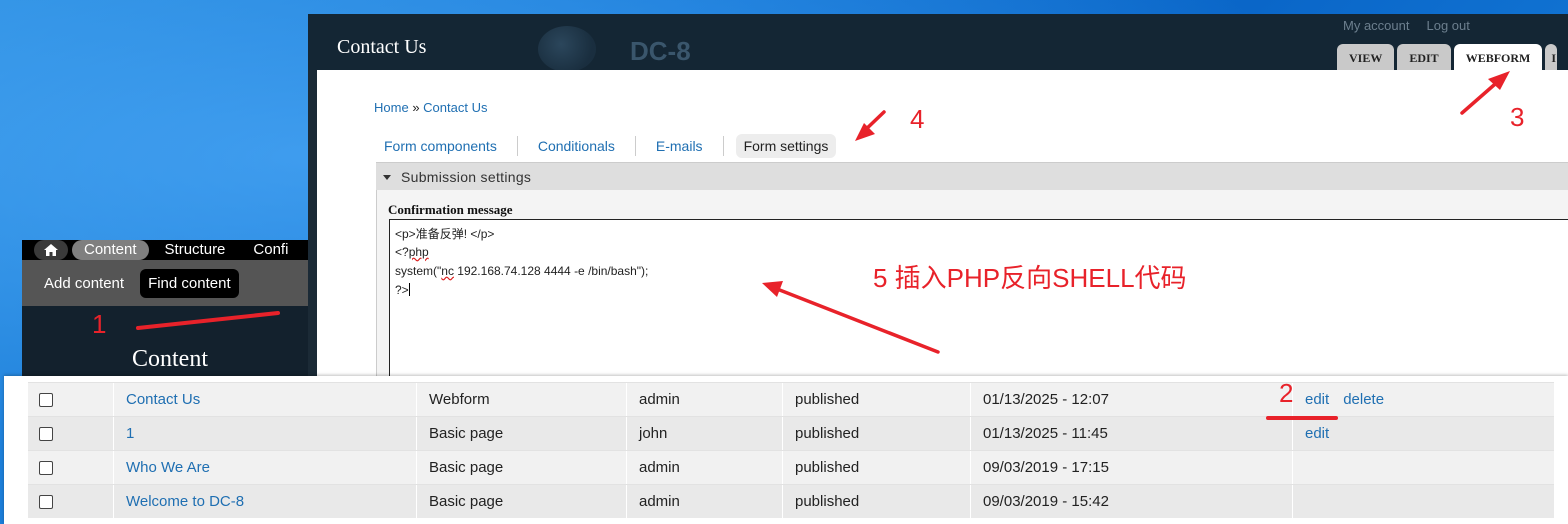 The height and width of the screenshot is (524, 1568). Describe the element at coordinates (264, 433) in the screenshot. I see `row-title-link: 1` at that location.